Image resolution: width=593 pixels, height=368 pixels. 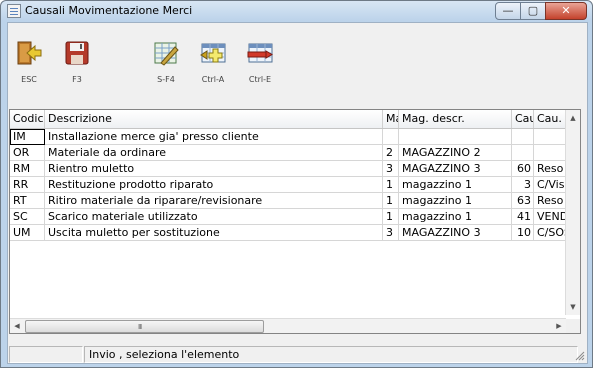 I want to click on sf4-button: S-F4, so click(x=166, y=62).